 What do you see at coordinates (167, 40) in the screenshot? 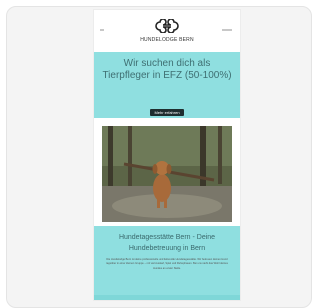
I see `site-logo-text: HUNDELODGE BERN` at bounding box center [167, 40].